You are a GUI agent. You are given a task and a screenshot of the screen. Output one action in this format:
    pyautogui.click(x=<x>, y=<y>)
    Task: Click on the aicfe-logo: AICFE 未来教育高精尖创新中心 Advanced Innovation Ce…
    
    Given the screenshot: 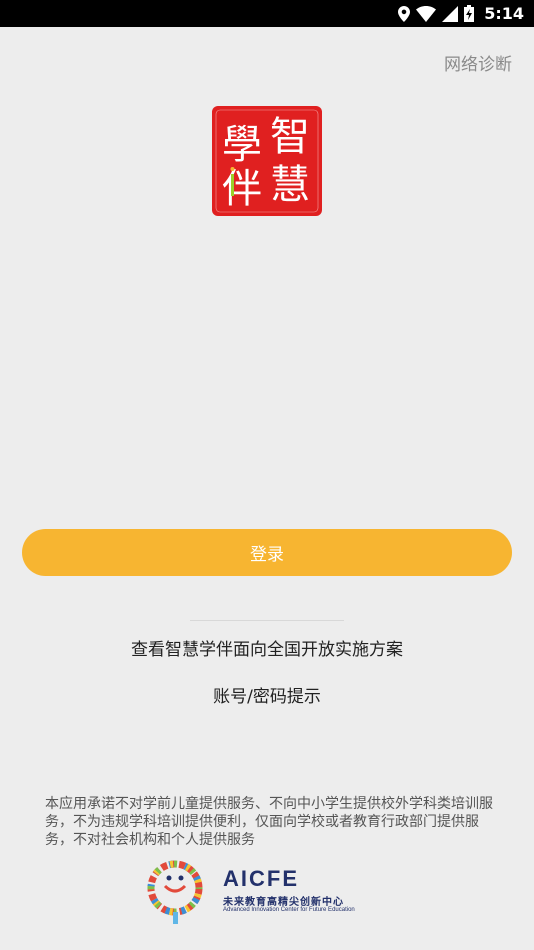 What is the action you would take?
    pyautogui.click(x=273, y=893)
    